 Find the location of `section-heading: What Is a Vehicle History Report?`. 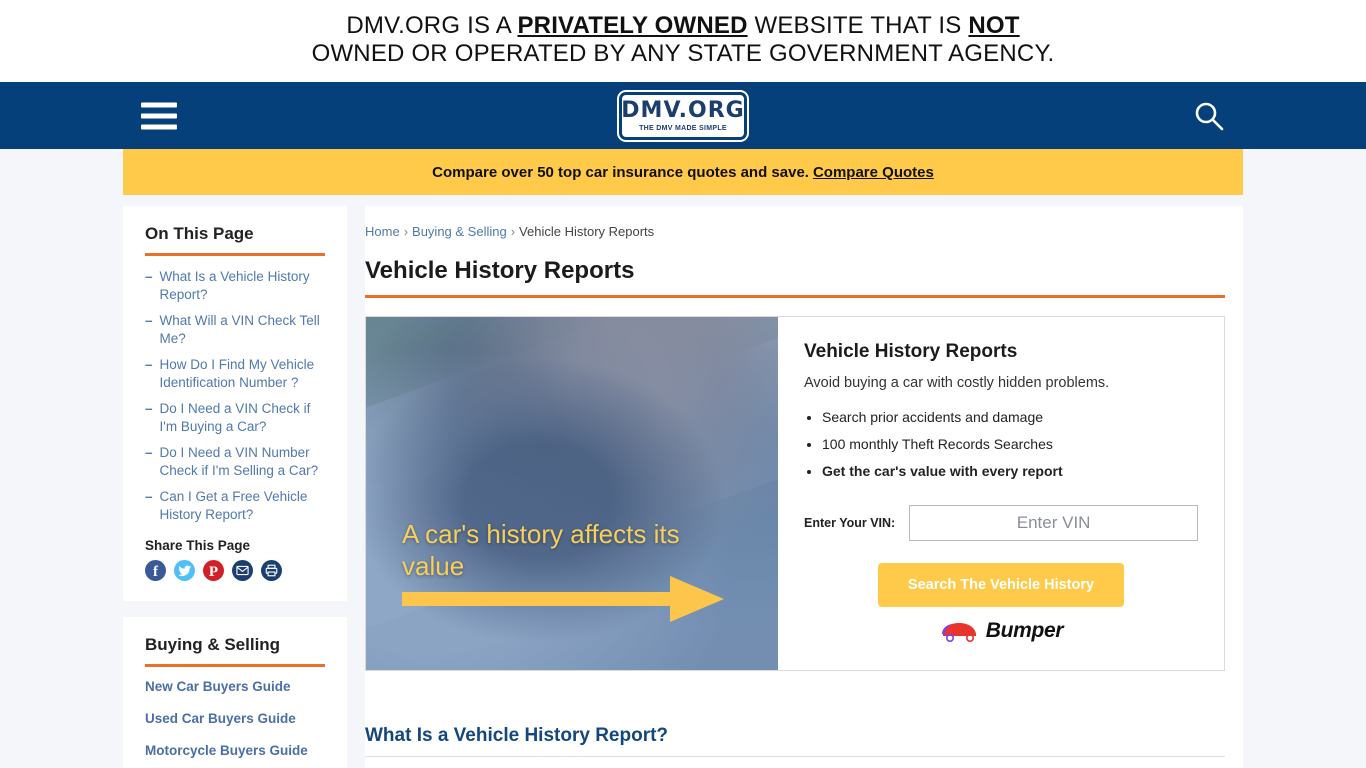

section-heading: What Is a Vehicle History Report? is located at coordinates (517, 735).